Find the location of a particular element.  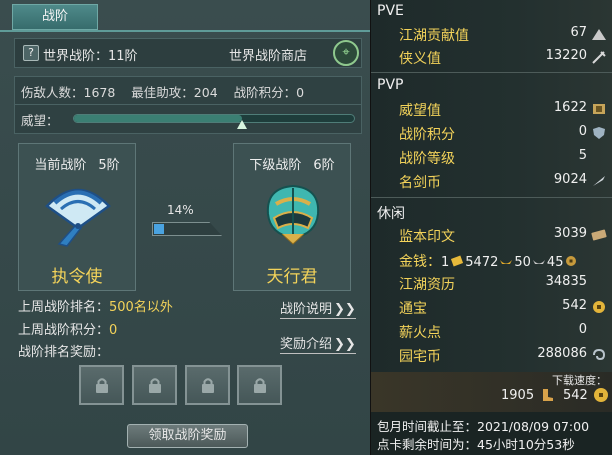

money-label: 金钱： is located at coordinates (420, 262).